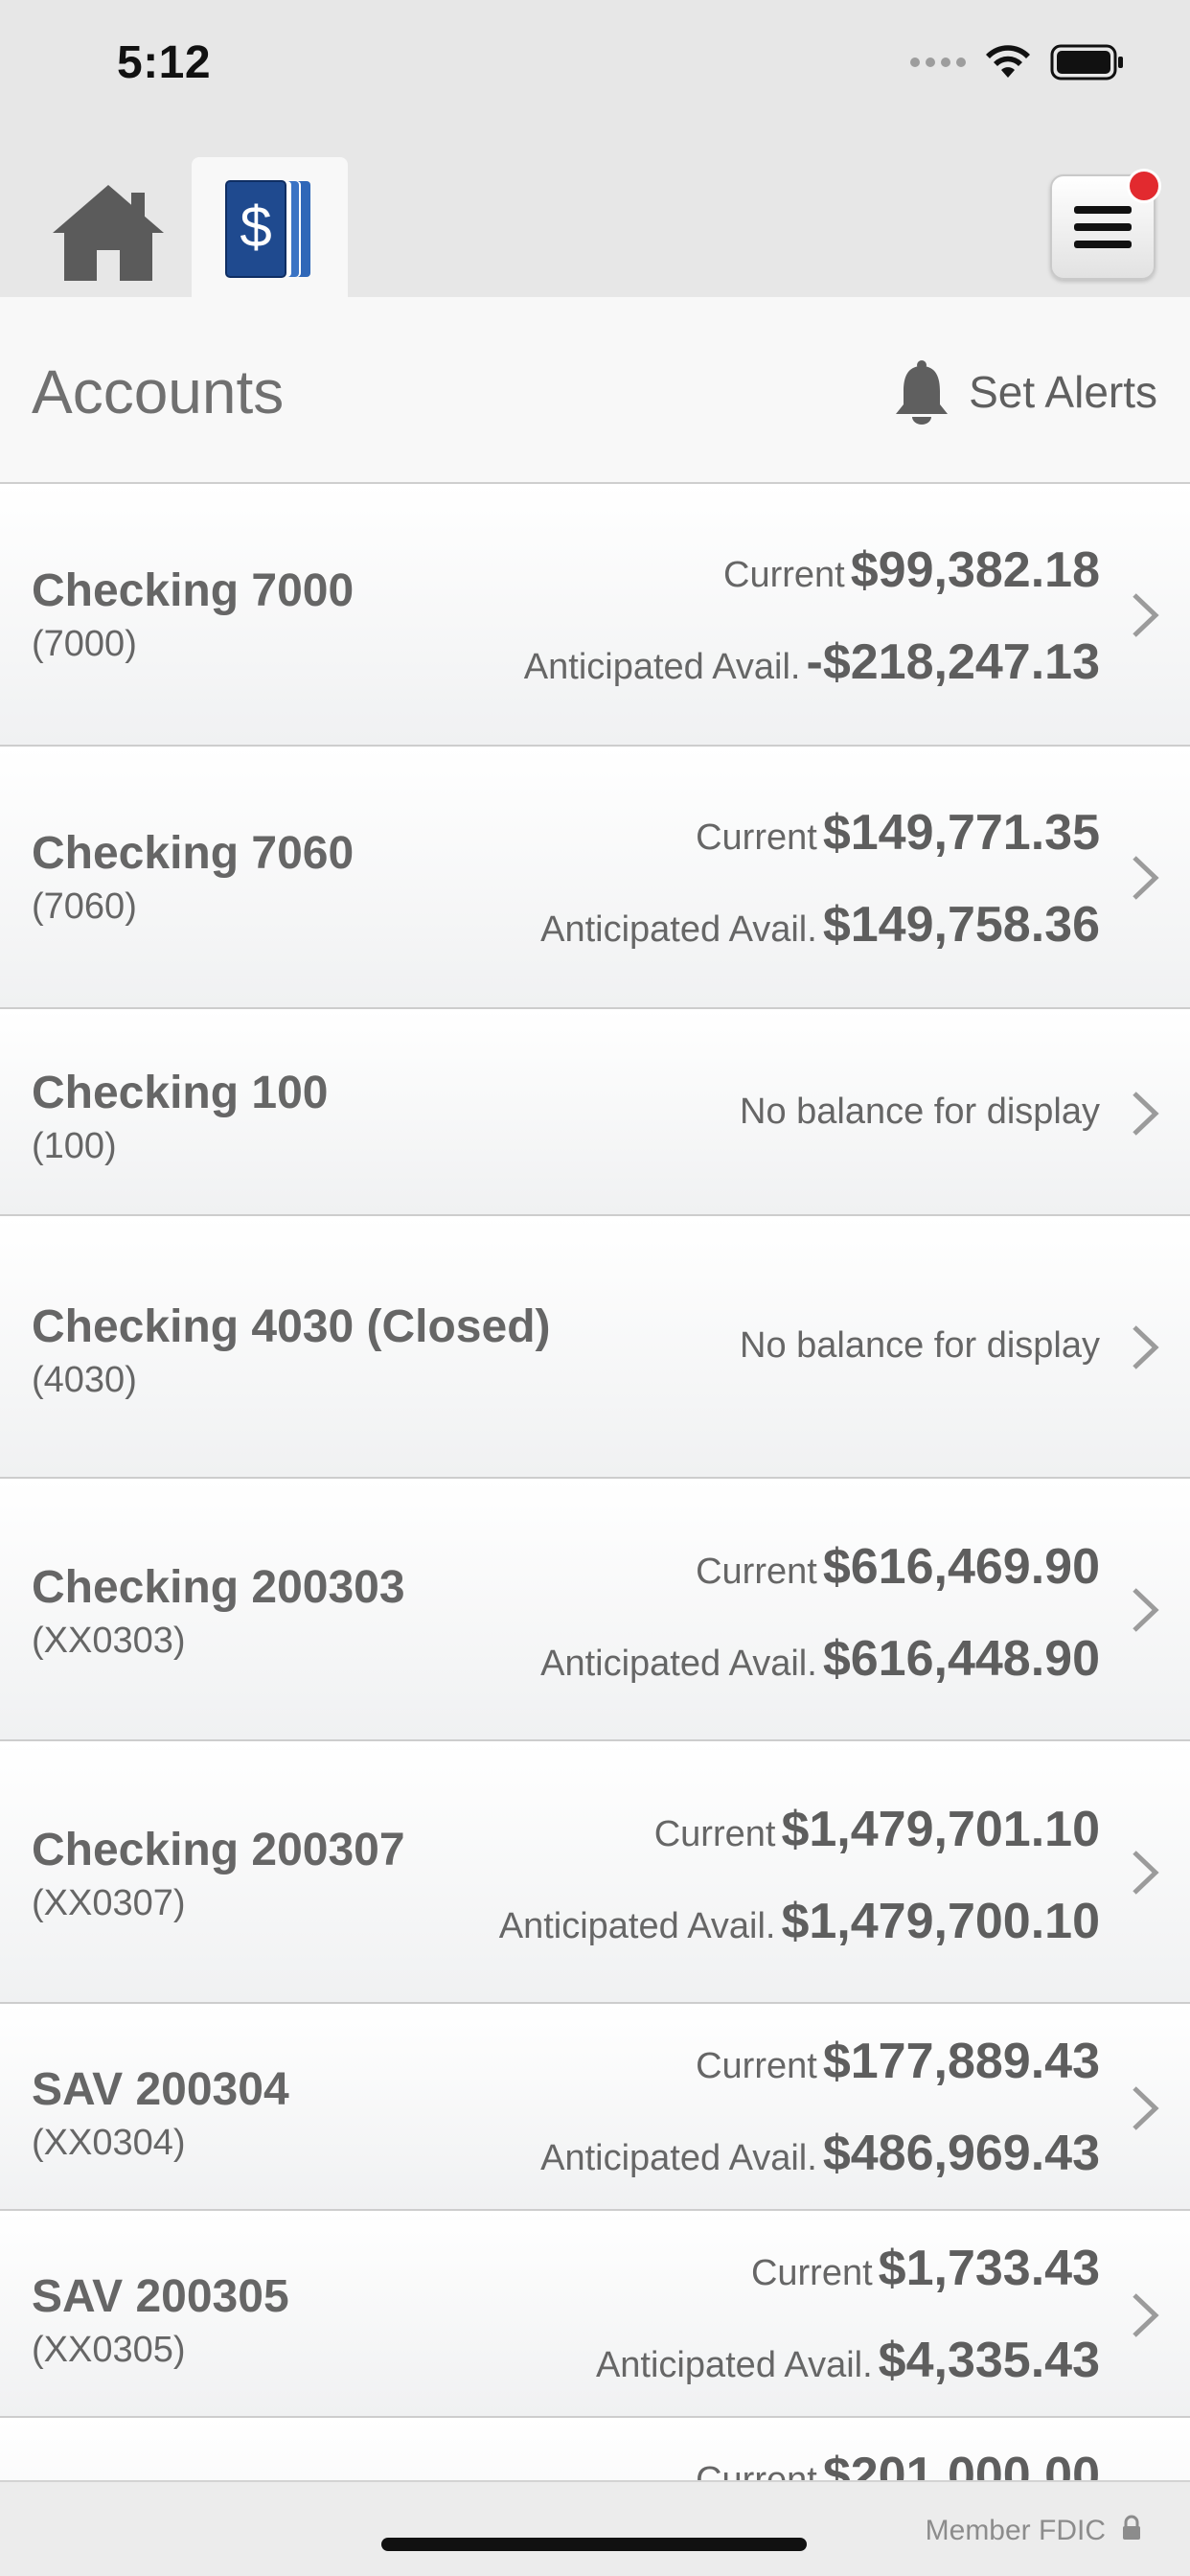 The image size is (1190, 2576). Describe the element at coordinates (595, 2449) in the screenshot. I see `account-row: Current $201,000.00` at that location.